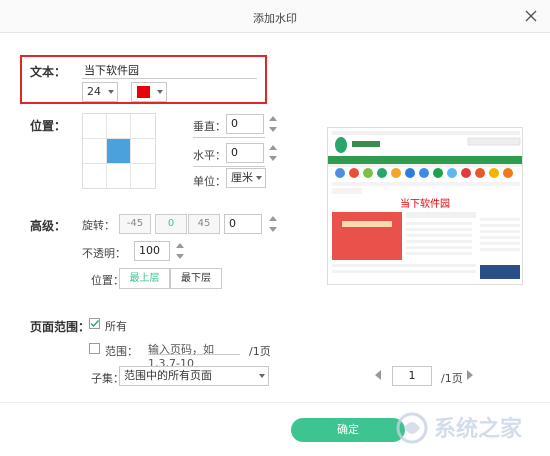  Describe the element at coordinates (209, 181) in the screenshot. I see `unit-label: 单位：` at that location.